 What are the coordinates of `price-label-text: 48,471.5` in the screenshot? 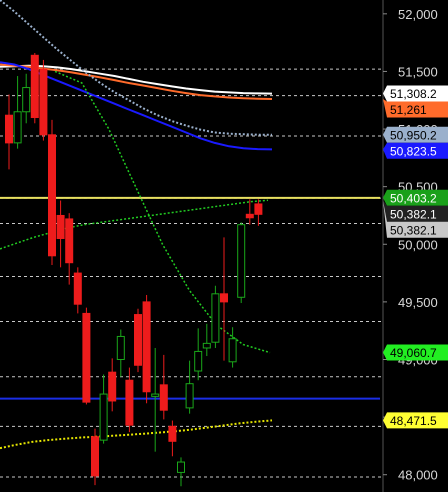 It's located at (413, 421).